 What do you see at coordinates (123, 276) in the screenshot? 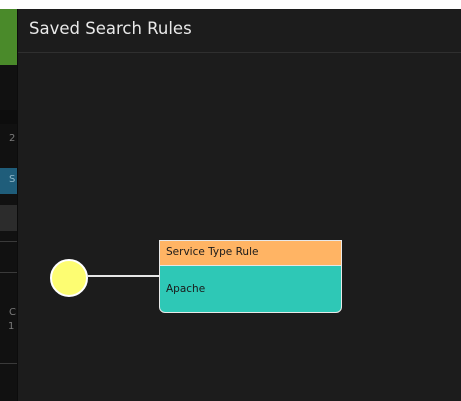
I see `rule-connector-line` at bounding box center [123, 276].